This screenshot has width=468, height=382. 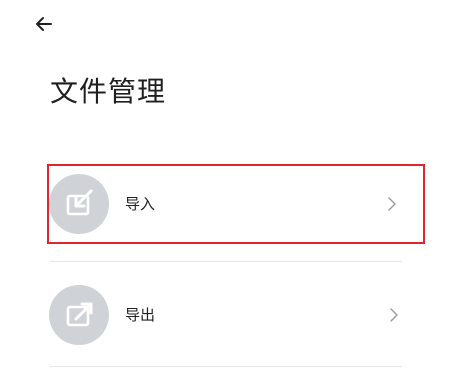 What do you see at coordinates (140, 204) in the screenshot?
I see `import-label: 导入` at bounding box center [140, 204].